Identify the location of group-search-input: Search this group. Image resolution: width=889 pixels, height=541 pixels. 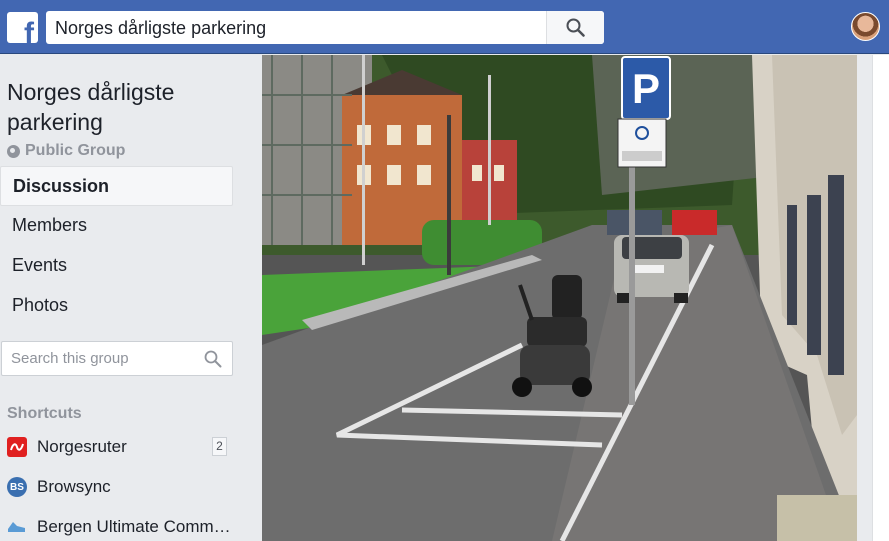
(117, 358).